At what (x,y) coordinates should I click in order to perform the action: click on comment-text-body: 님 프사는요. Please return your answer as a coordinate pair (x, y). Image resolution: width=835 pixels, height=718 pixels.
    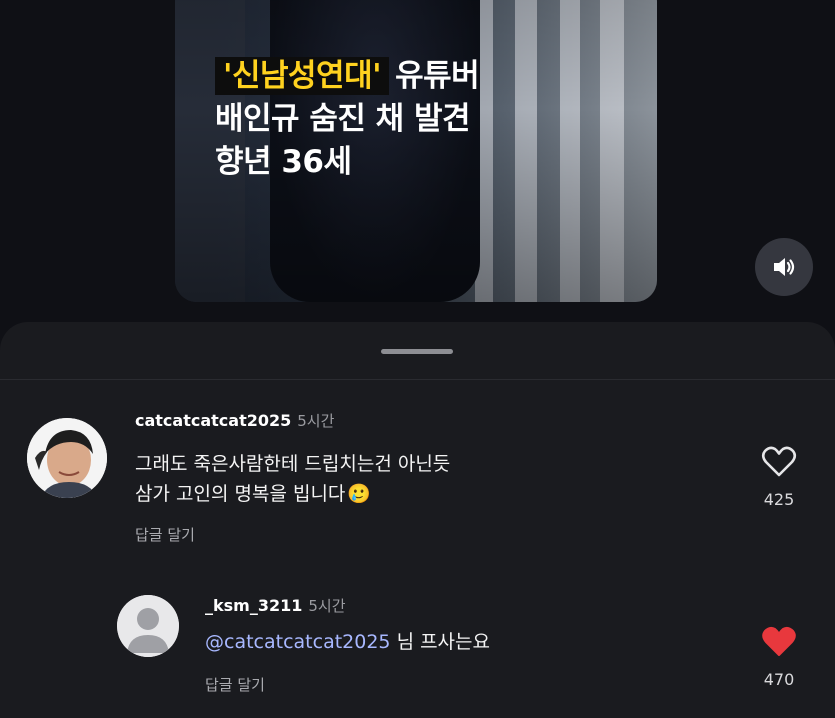
    Looking at the image, I should click on (443, 642).